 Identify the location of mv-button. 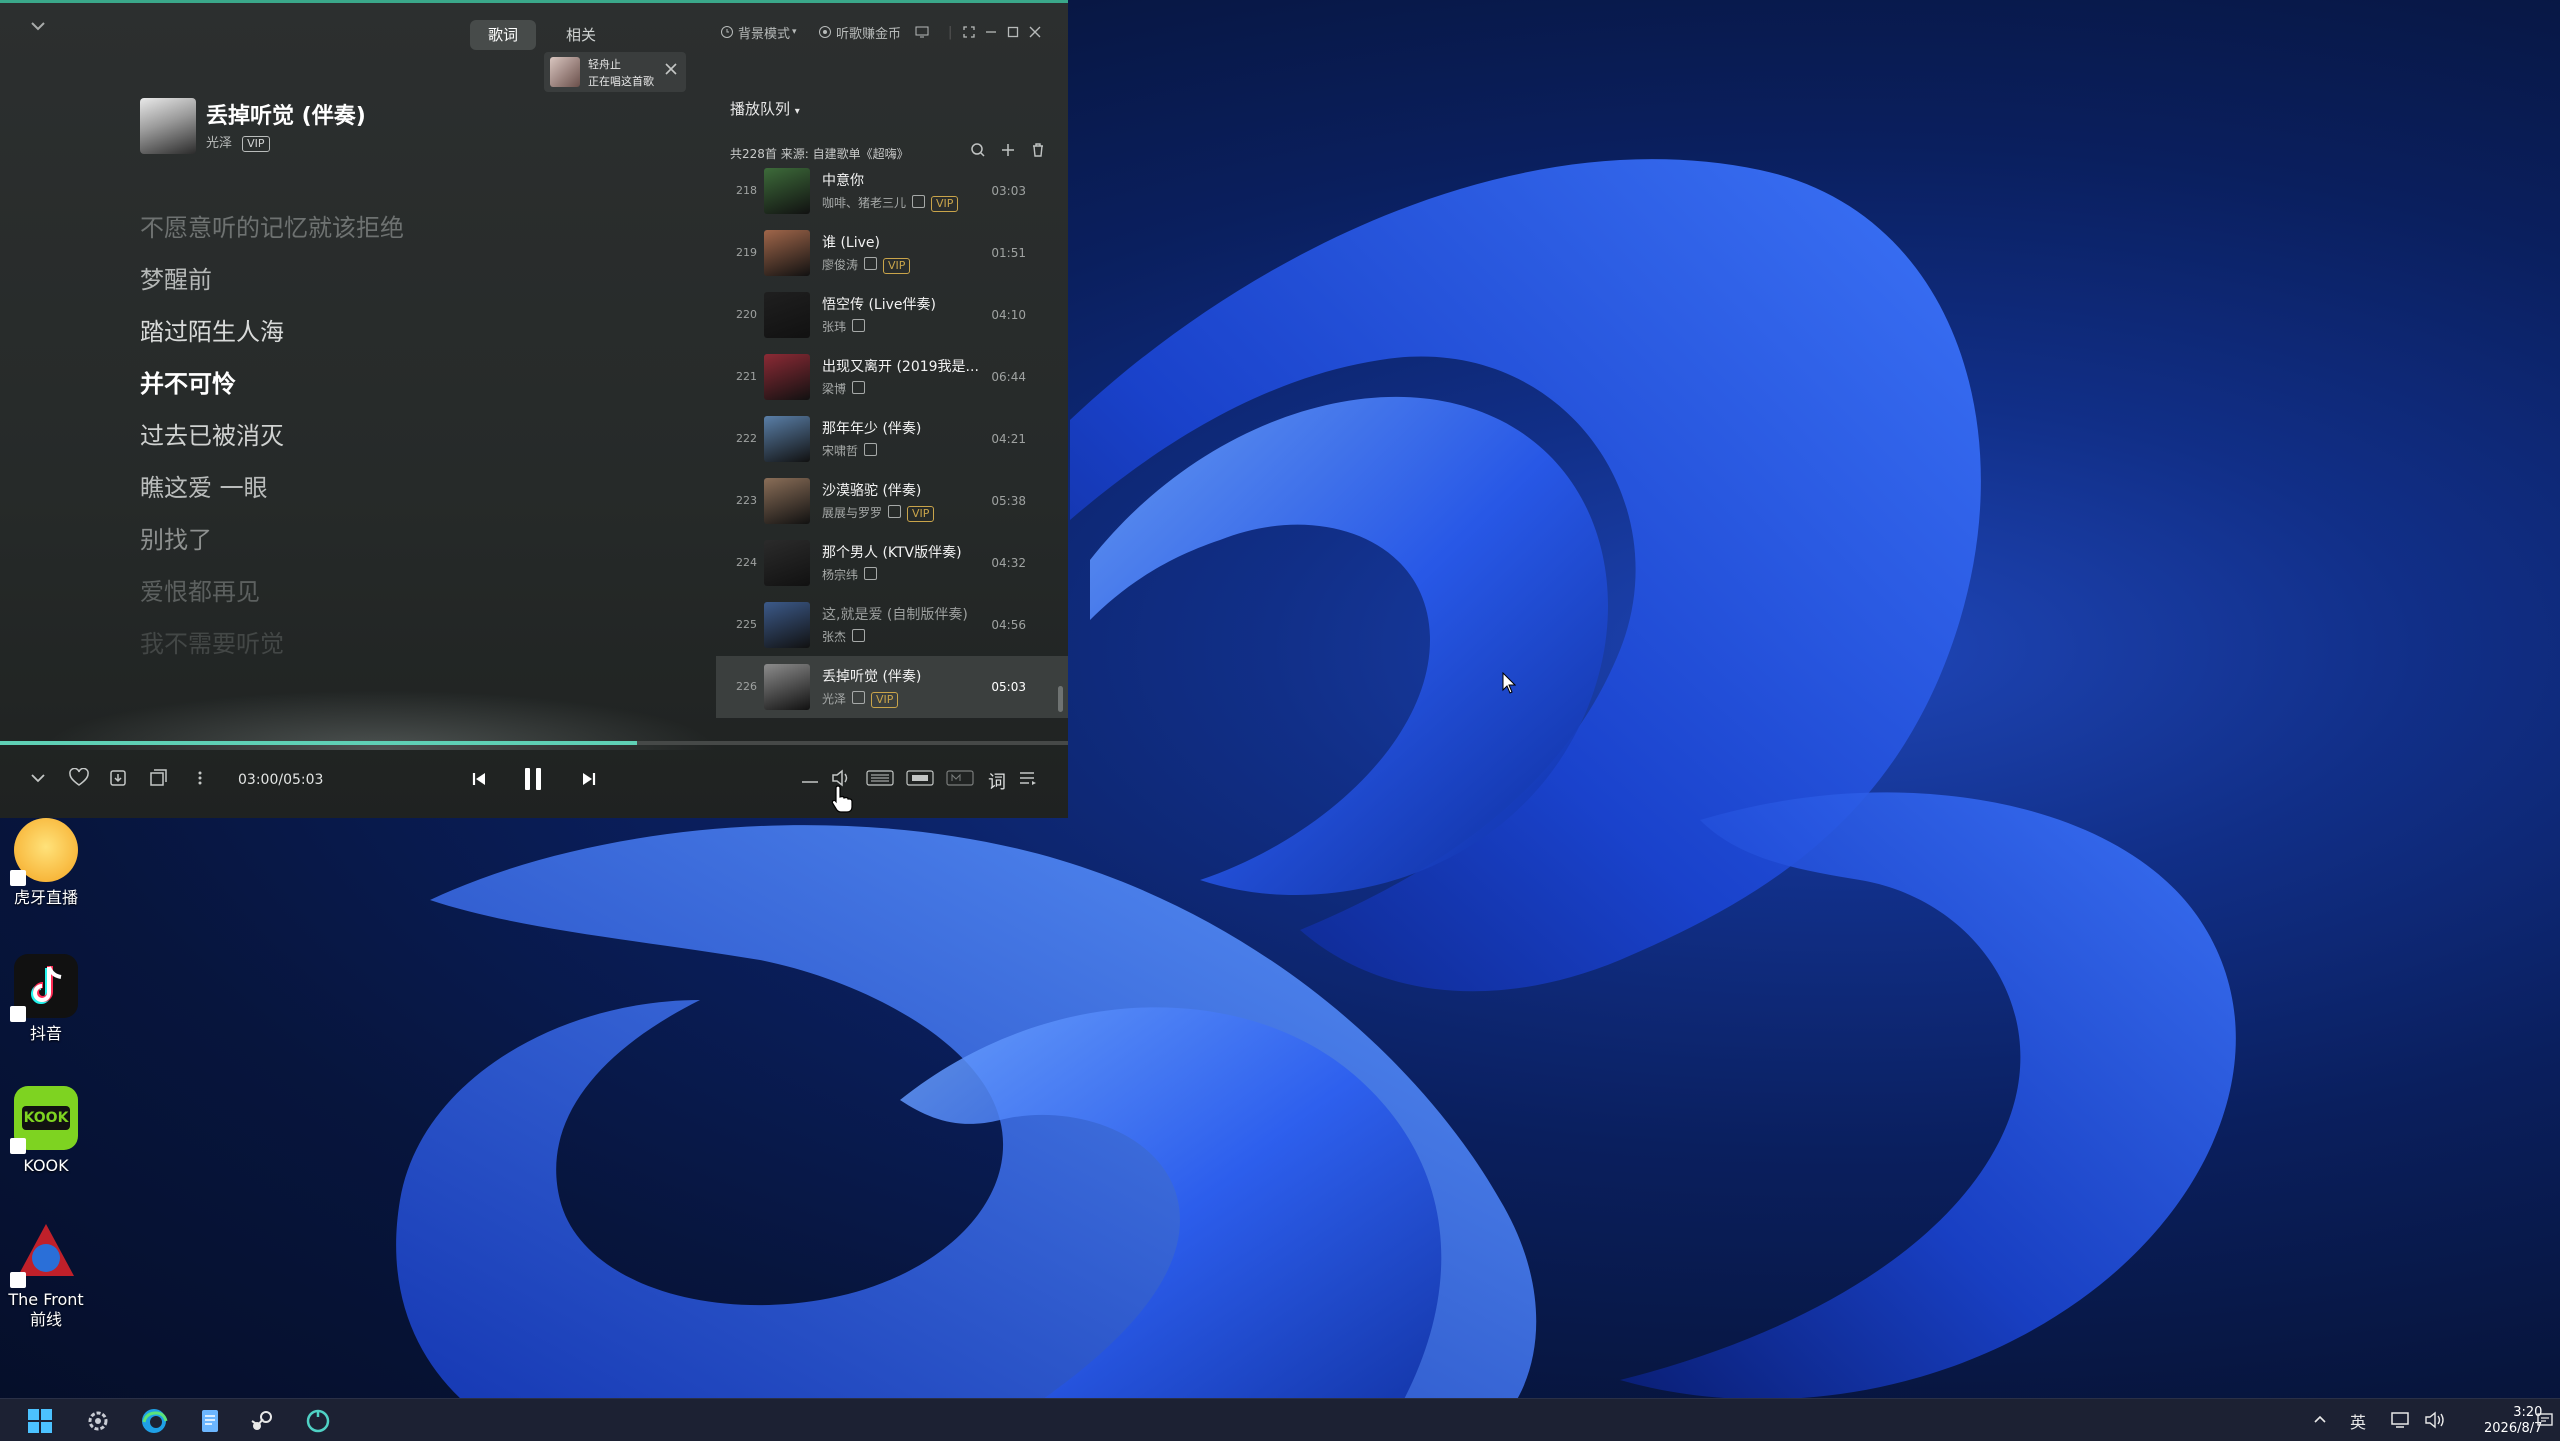
(960, 780).